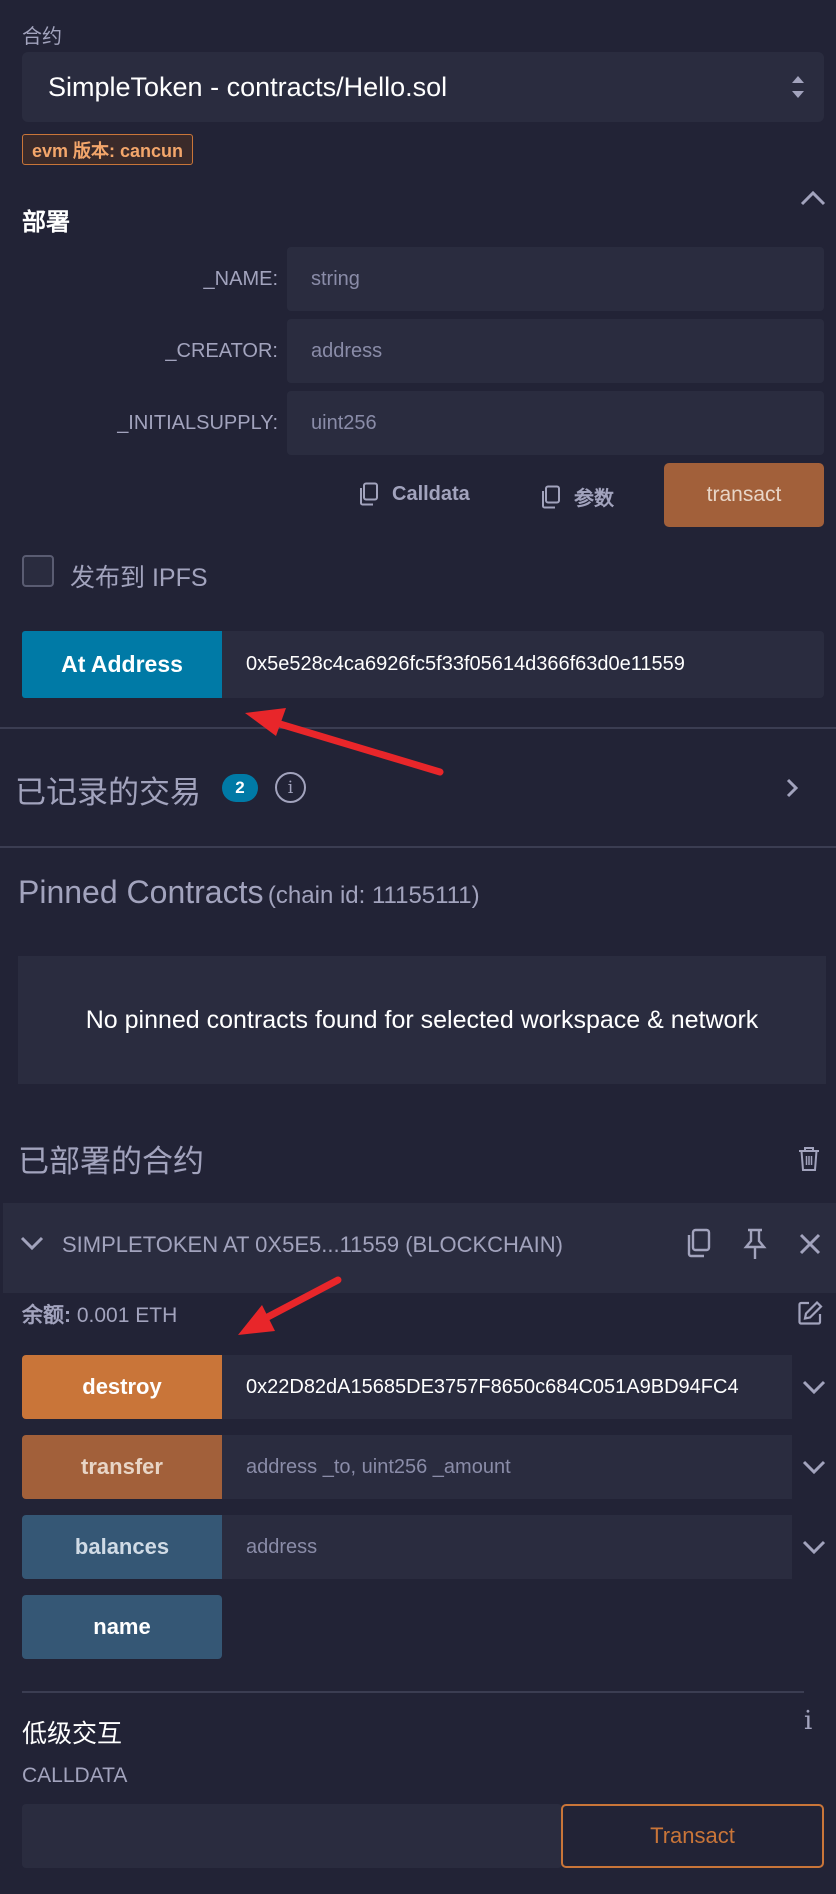  Describe the element at coordinates (810, 1313) in the screenshot. I see `edit-icon` at that location.